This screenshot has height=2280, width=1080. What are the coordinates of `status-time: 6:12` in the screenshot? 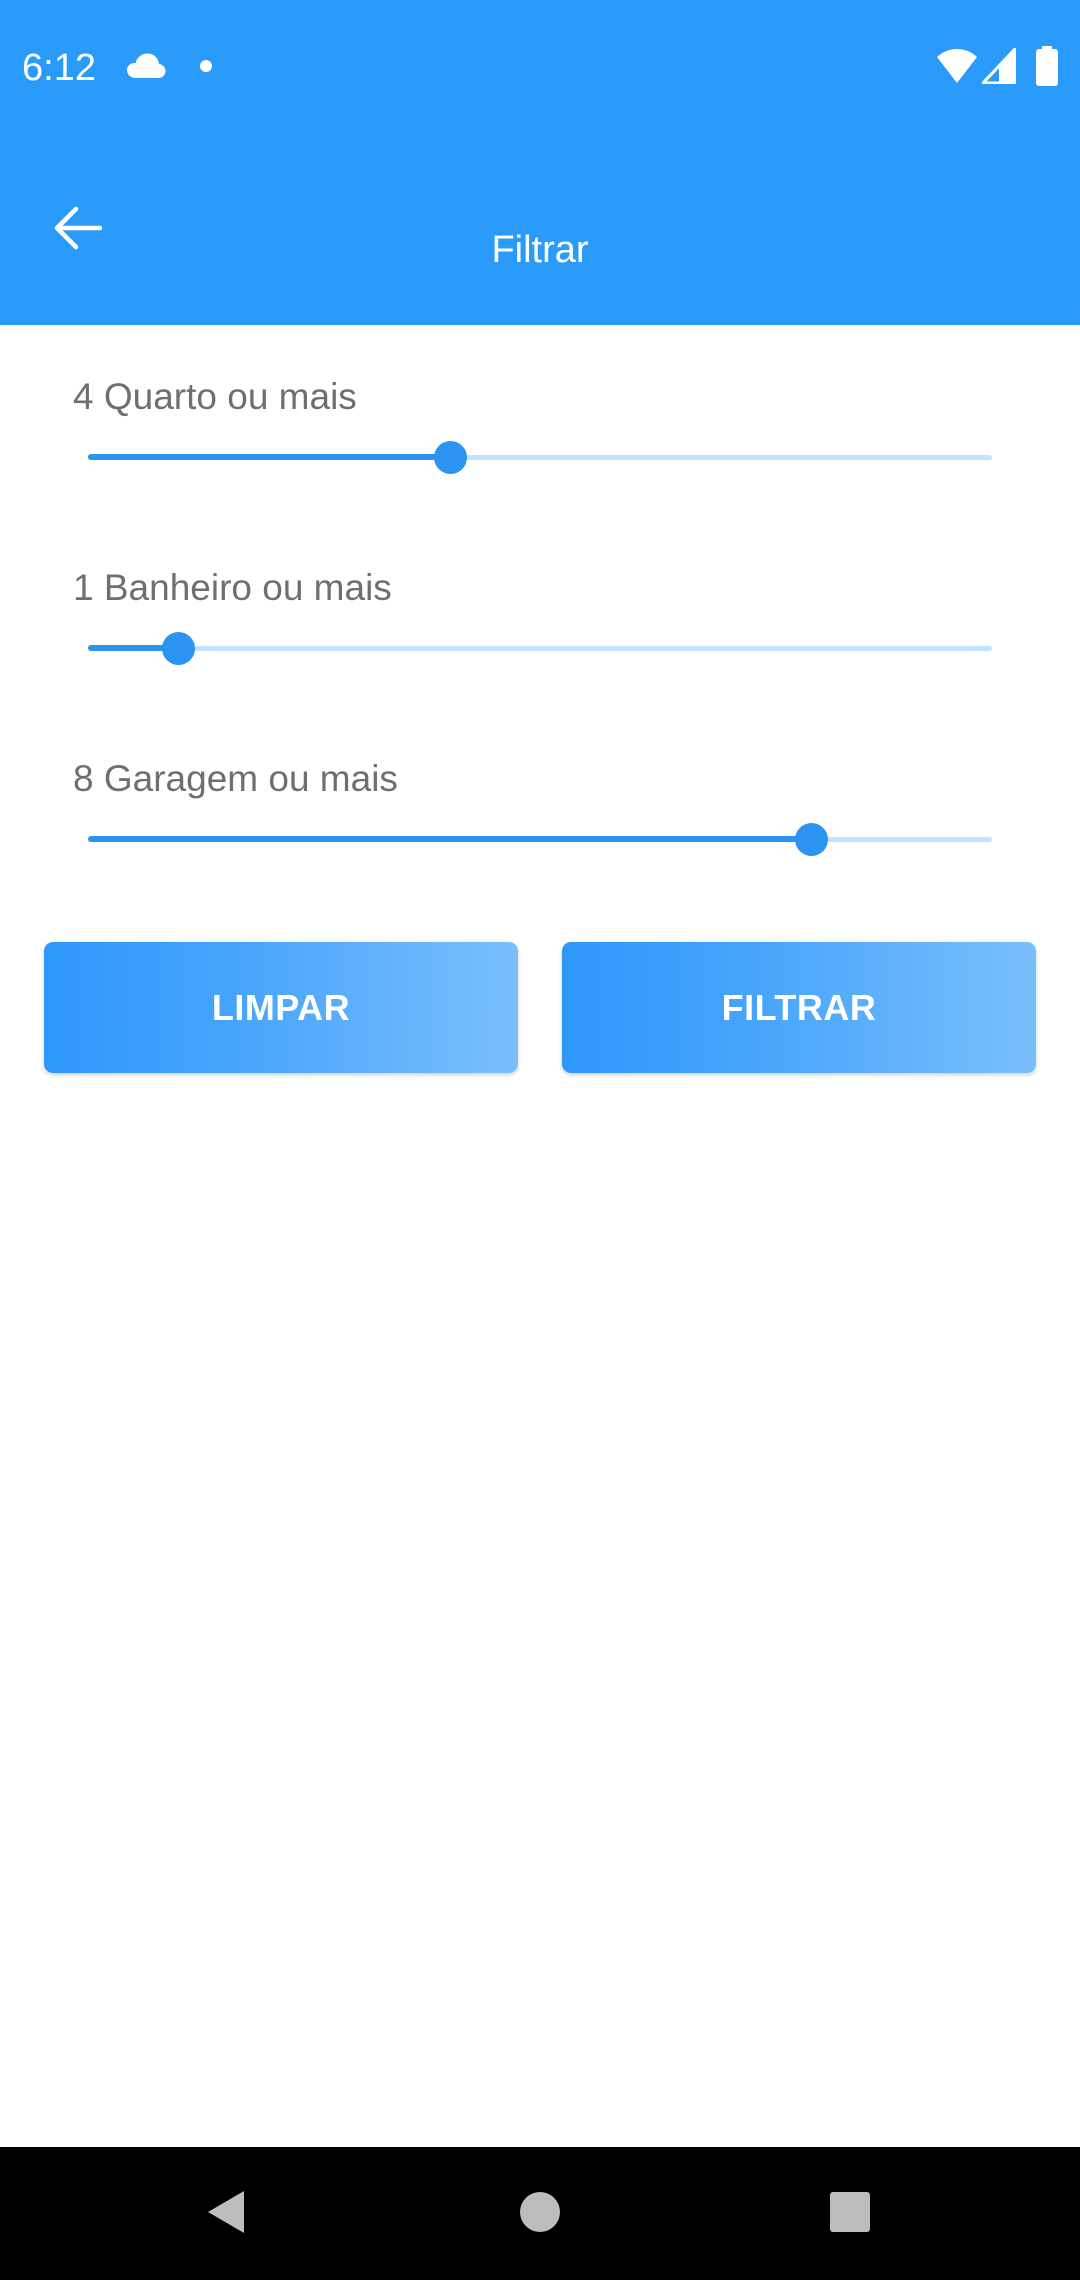 It's located at (59, 68).